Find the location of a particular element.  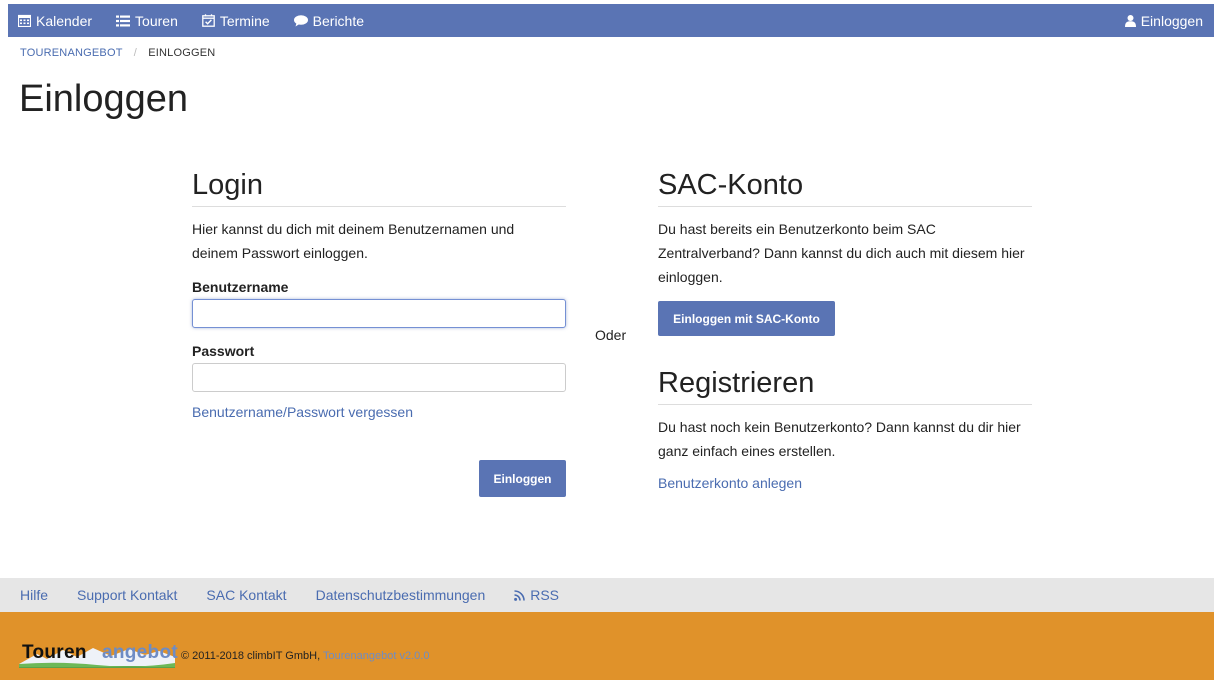

footer-link-support: Support Kontakt is located at coordinates (127, 595).